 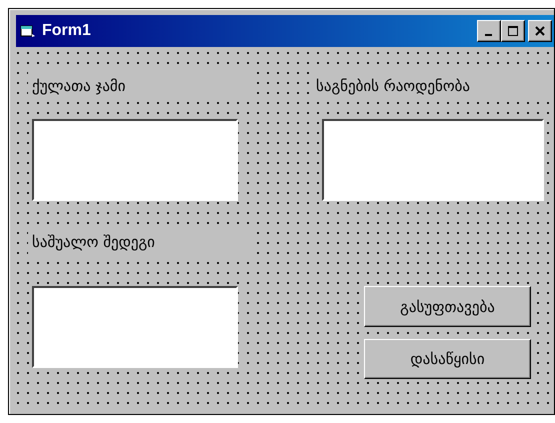 I want to click on command-button: გასუფთავება, so click(x=447, y=306).